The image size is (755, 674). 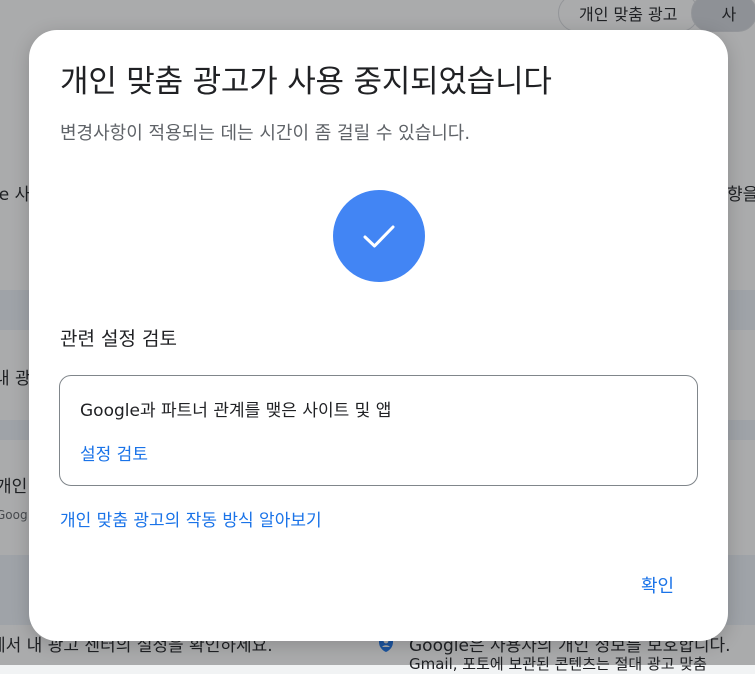 I want to click on review-settings-link: 설정 검토, so click(x=114, y=452).